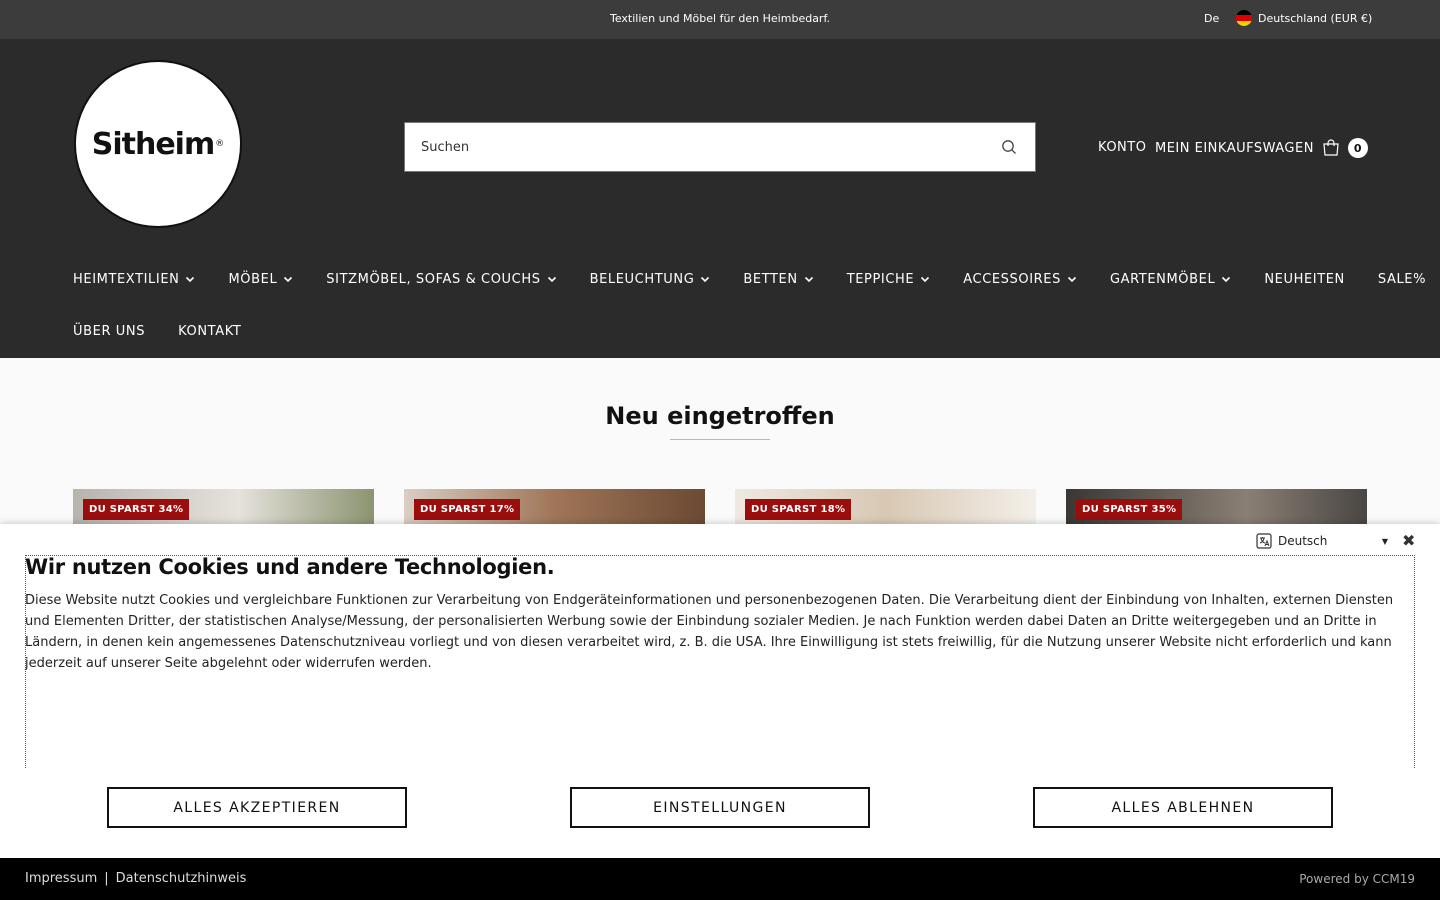 This screenshot has height=900, width=1440. What do you see at coordinates (1331, 147) in the screenshot?
I see `shopping-bag-icon` at bounding box center [1331, 147].